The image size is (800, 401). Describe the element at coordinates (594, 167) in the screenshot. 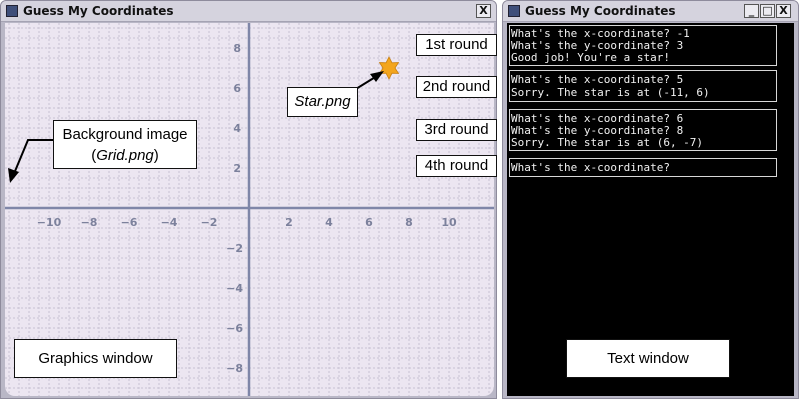

I see `console-prompt: What's the x-coordinate?` at that location.